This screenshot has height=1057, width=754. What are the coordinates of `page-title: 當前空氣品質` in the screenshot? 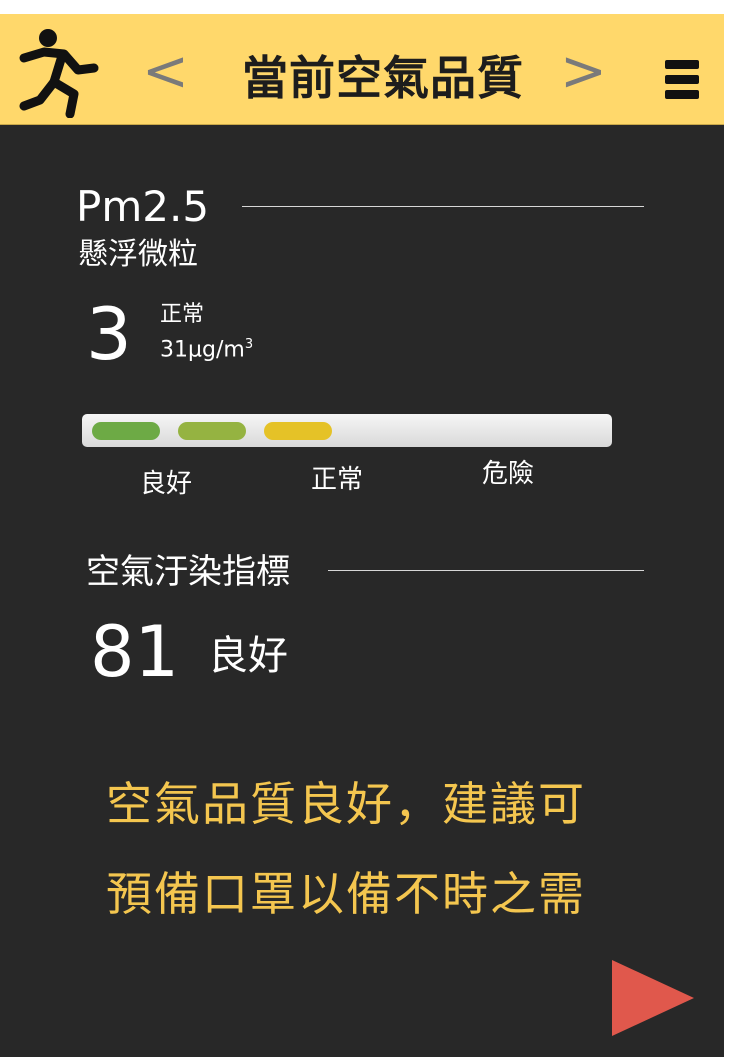 It's located at (383, 78).